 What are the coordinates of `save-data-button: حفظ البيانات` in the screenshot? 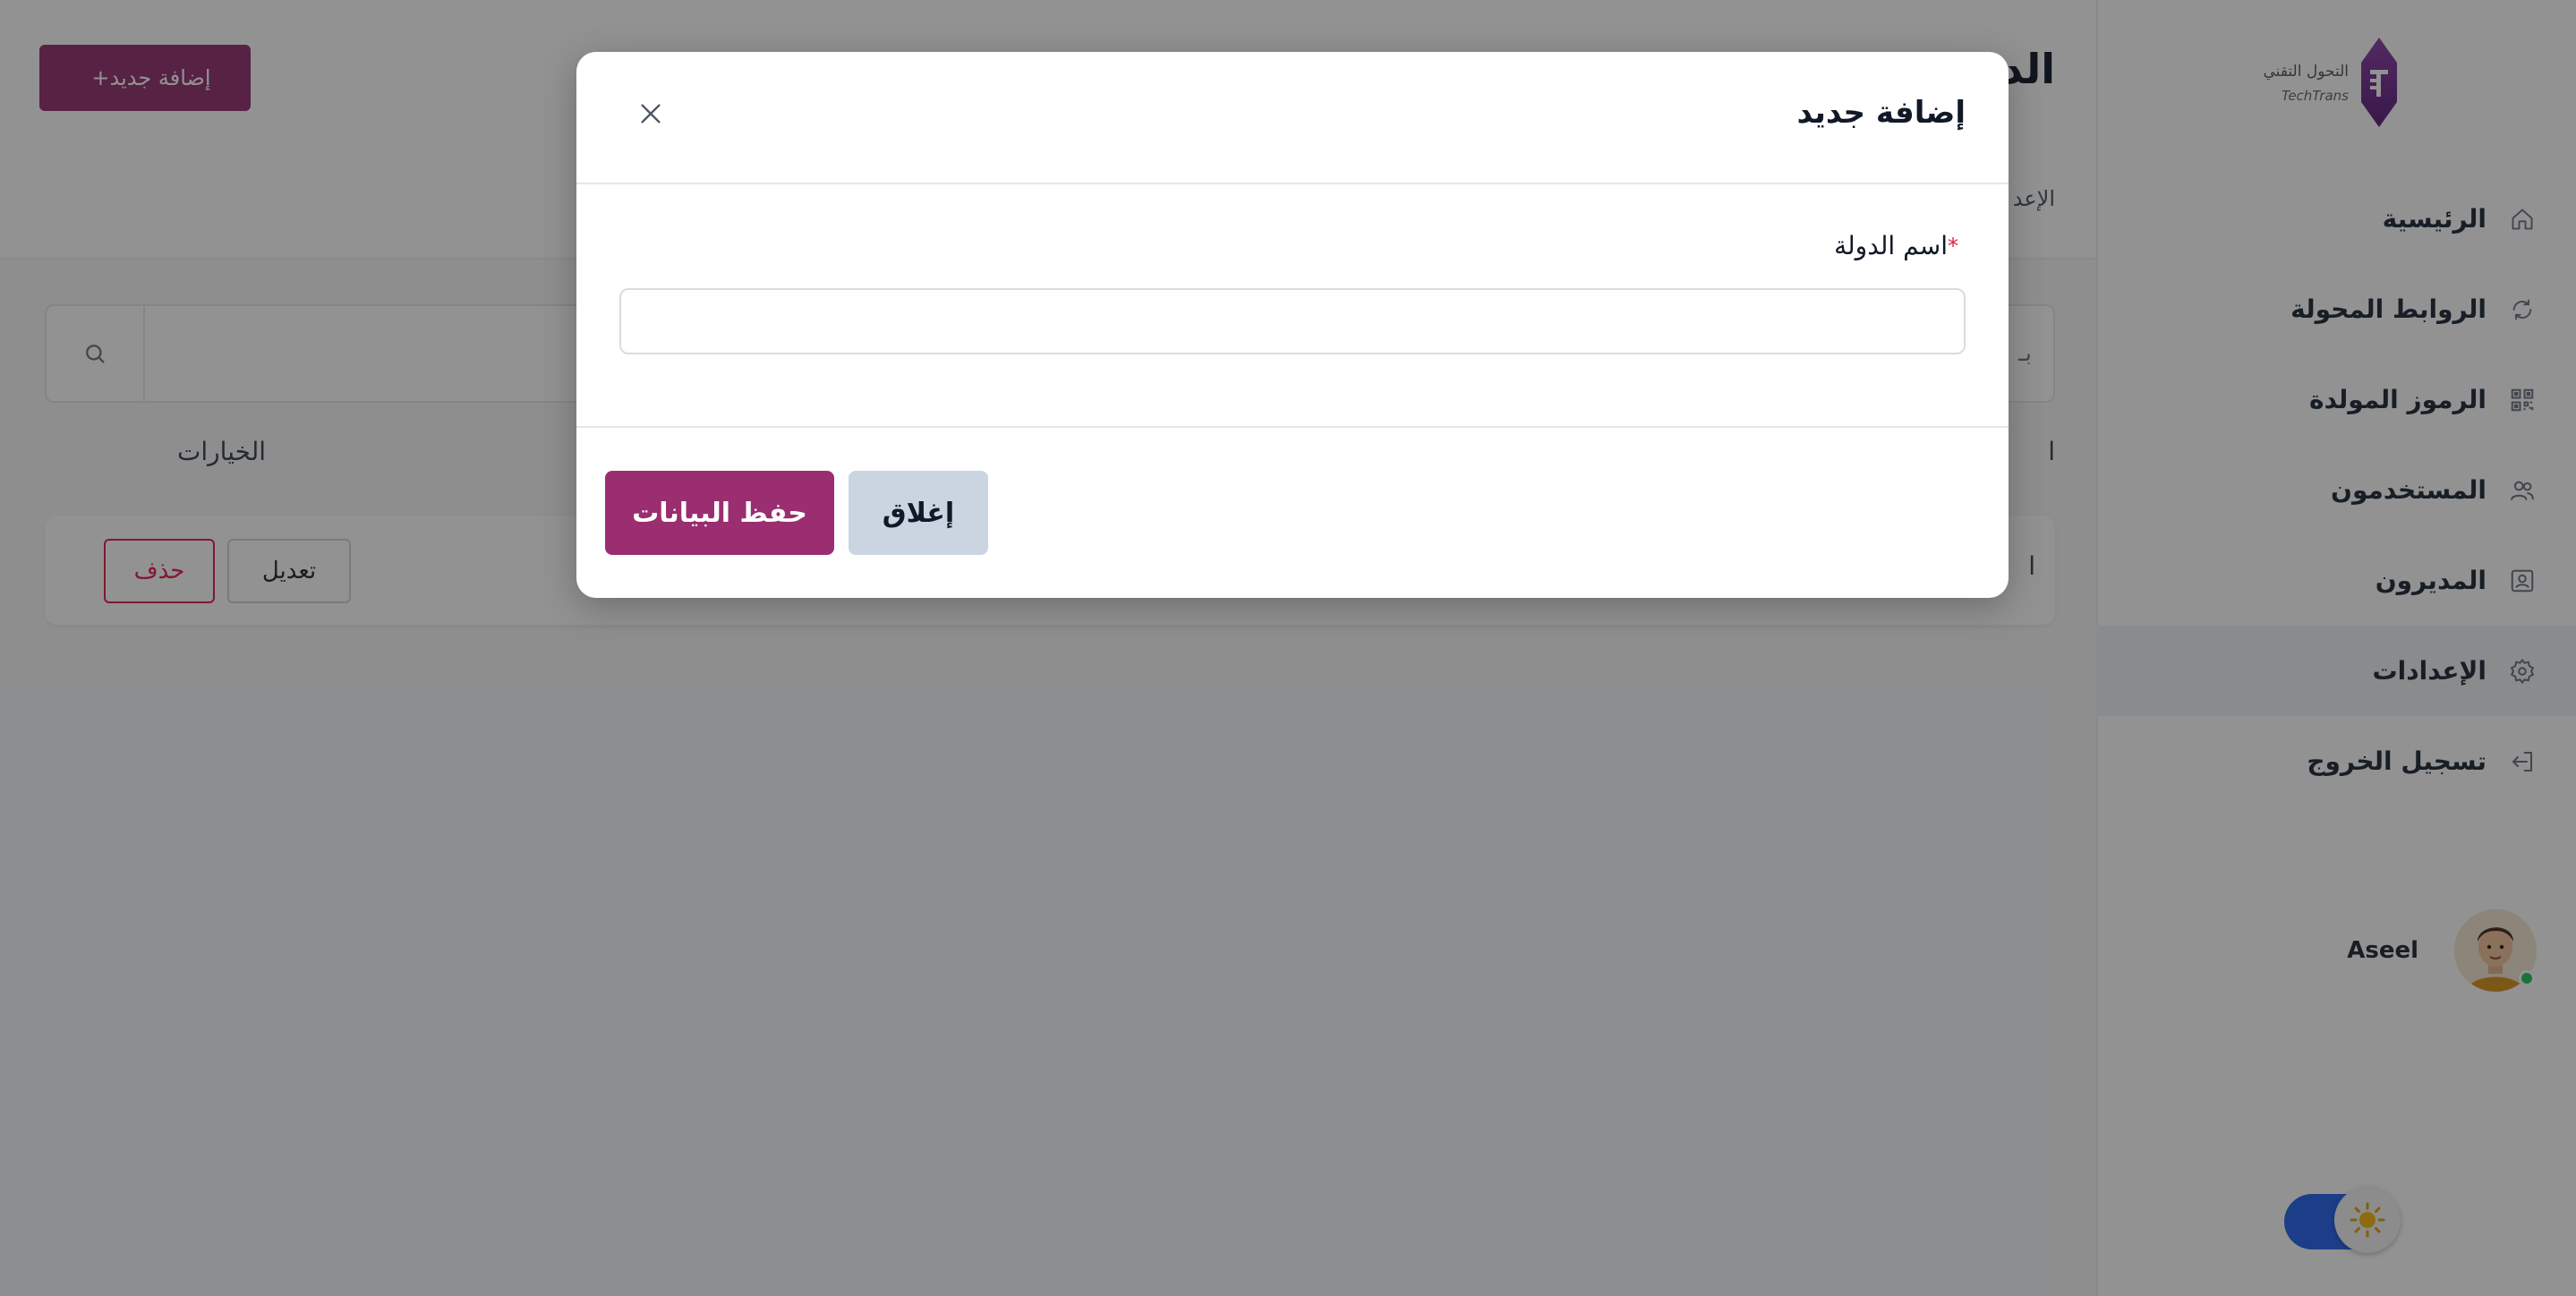 It's located at (719, 513).